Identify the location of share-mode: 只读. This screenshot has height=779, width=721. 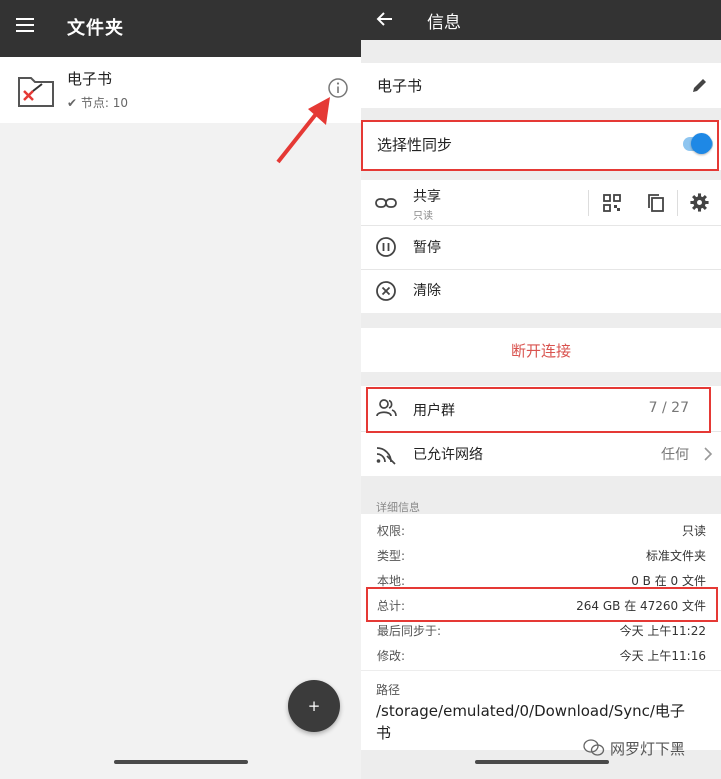
(423, 216).